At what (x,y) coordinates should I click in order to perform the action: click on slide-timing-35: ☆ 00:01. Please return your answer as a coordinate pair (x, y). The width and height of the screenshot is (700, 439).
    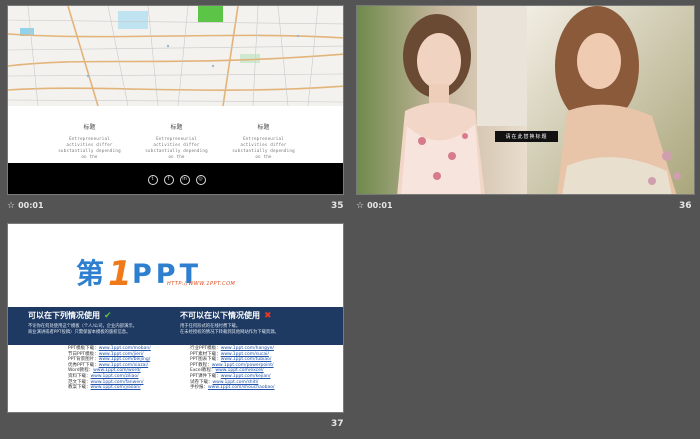
    Looking at the image, I should click on (25, 206).